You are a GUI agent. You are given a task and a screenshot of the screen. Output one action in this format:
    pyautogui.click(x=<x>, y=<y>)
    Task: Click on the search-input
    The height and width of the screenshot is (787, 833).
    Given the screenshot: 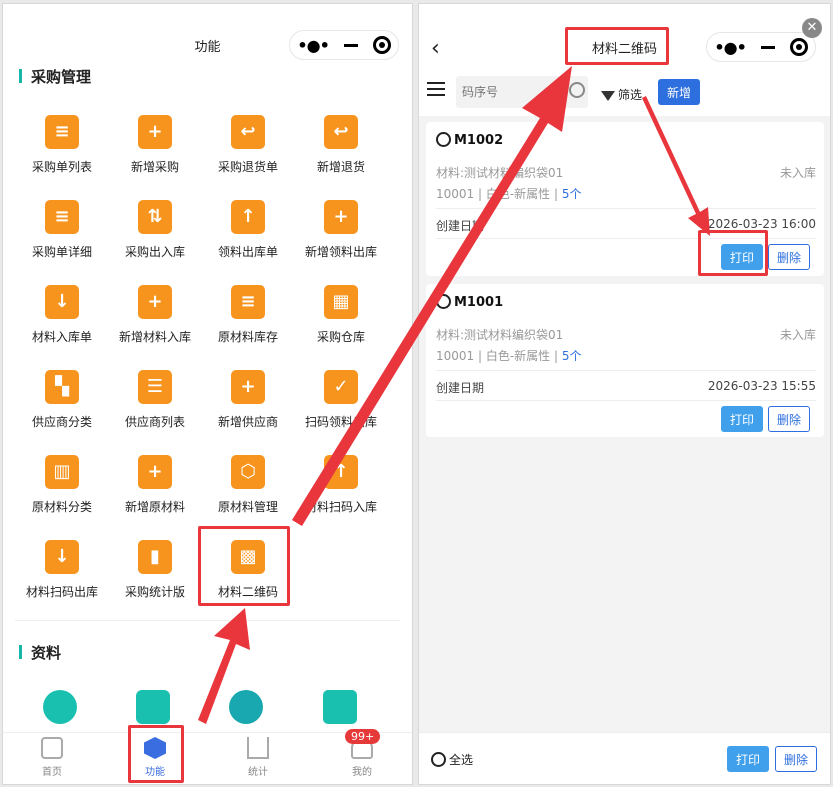 What is the action you would take?
    pyautogui.click(x=522, y=92)
    